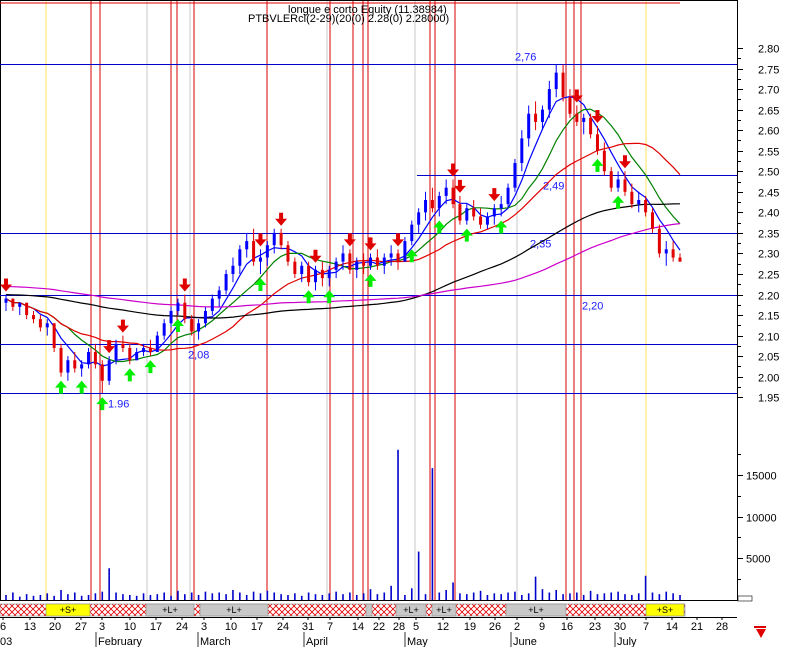  Describe the element at coordinates (768, 297) in the screenshot. I see `y-tick-label: 2.20` at that location.